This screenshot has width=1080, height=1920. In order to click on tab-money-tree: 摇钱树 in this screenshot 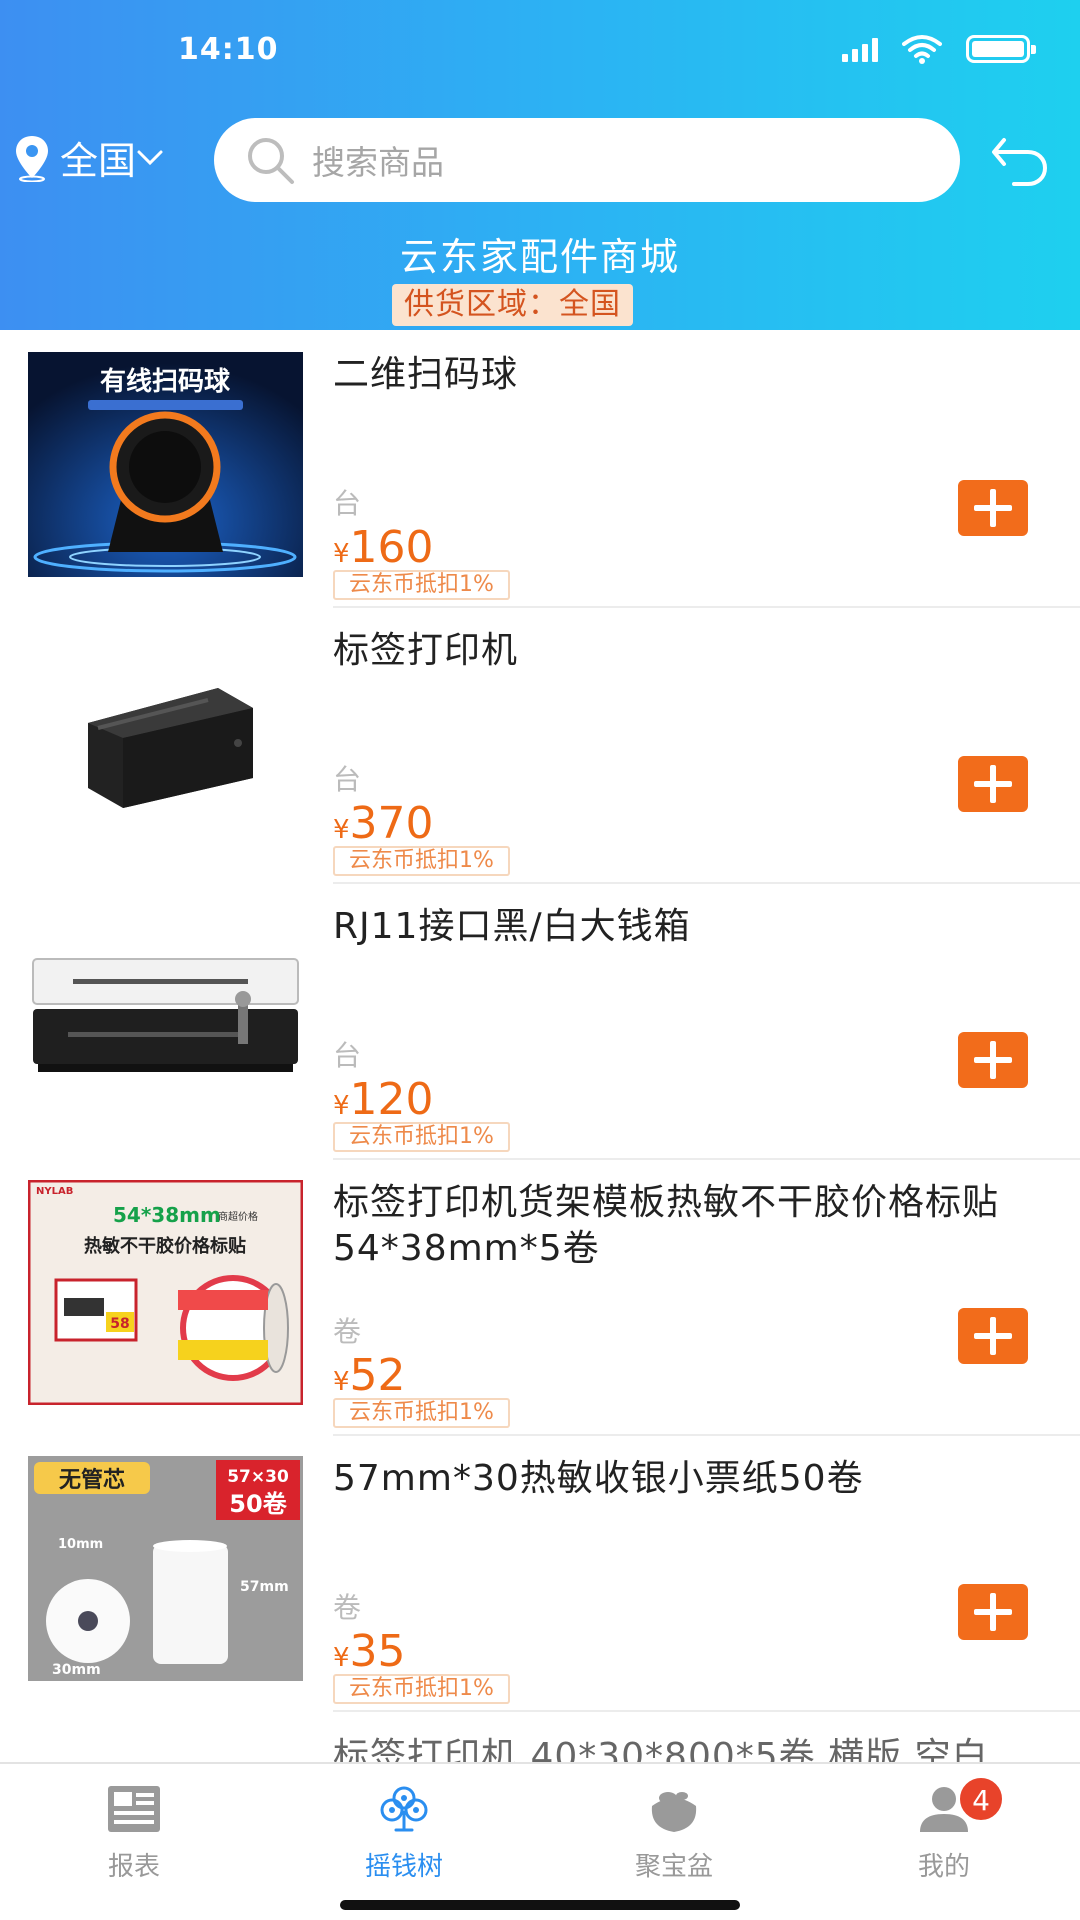, I will do `click(404, 1833)`.